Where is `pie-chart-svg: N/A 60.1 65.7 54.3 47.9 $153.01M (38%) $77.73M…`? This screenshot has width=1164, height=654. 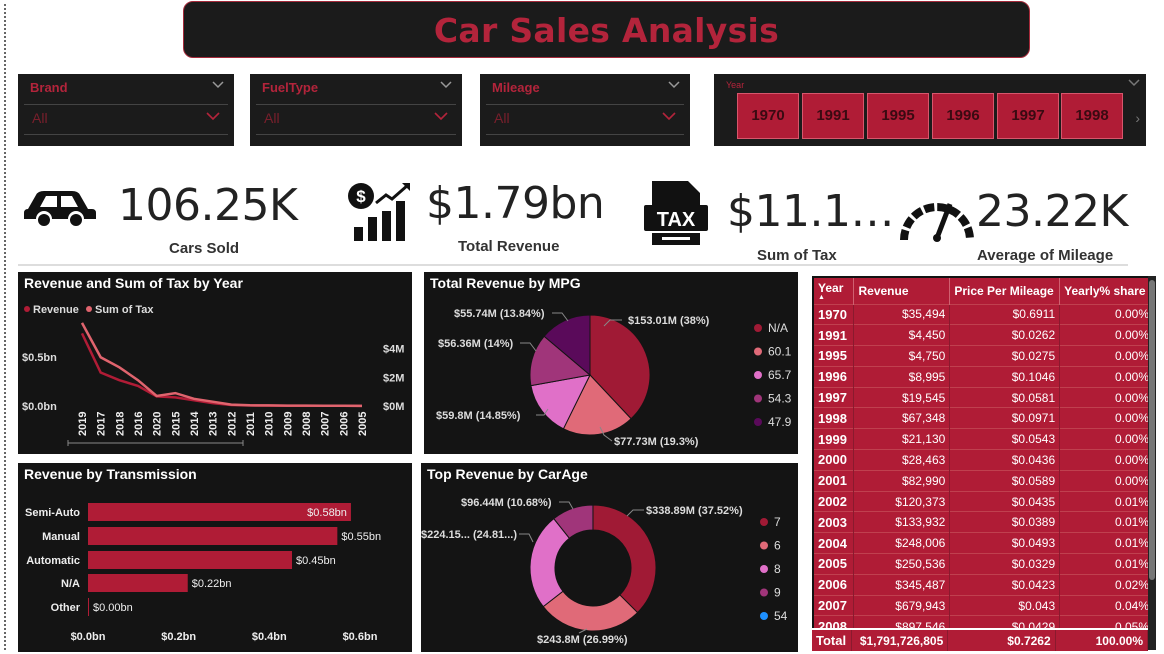 pie-chart-svg: N/A 60.1 65.7 54.3 47.9 $153.01M (38%) $77.73M… is located at coordinates (614, 378).